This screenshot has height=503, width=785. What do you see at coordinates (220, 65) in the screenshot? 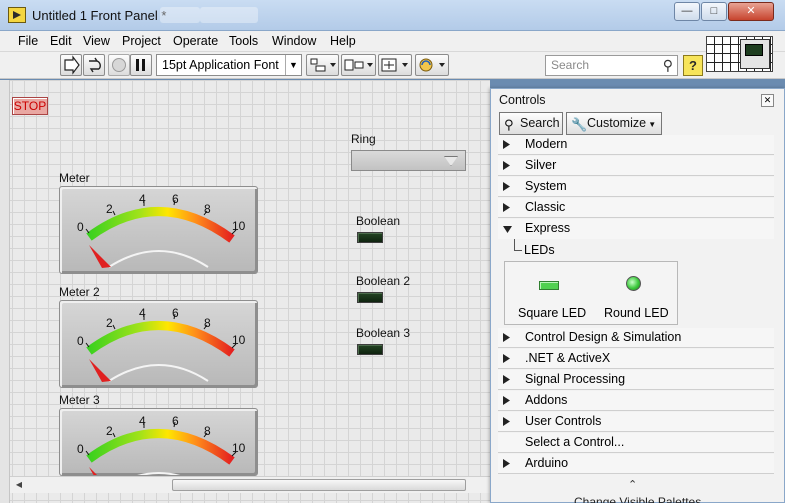
I see `font-selector-value: 15pt Application Font` at bounding box center [220, 65].